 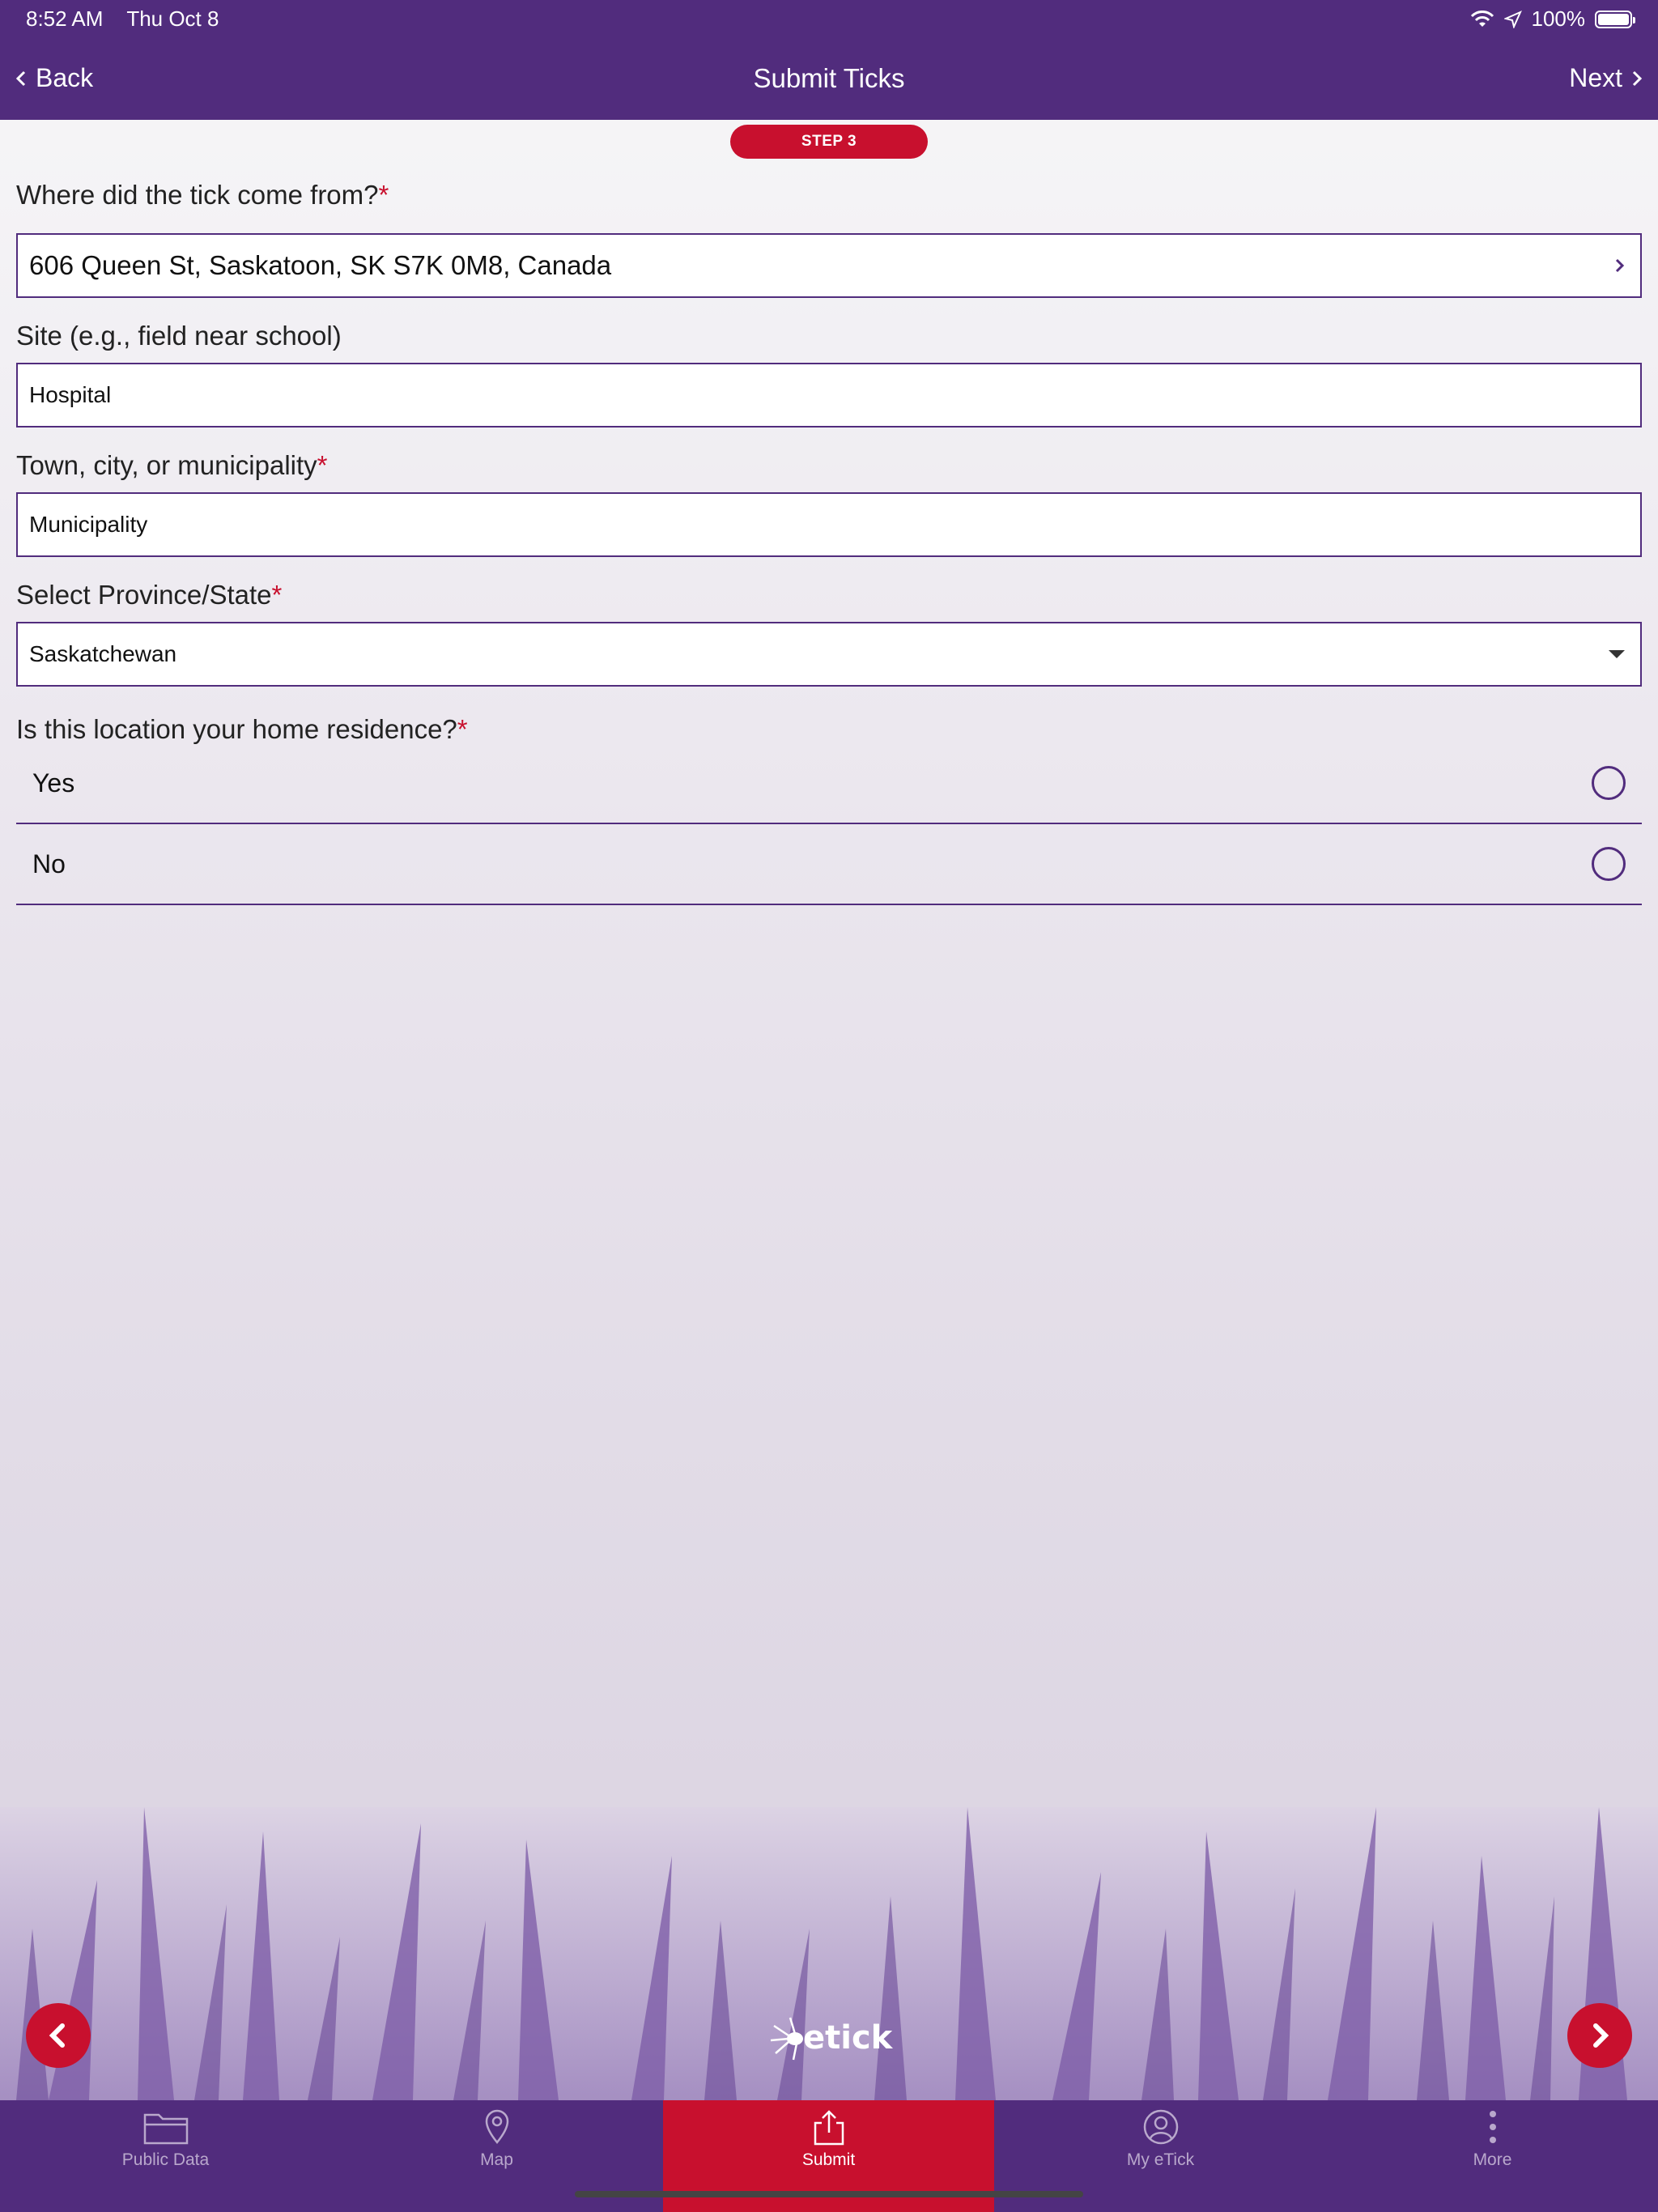 I want to click on more-vertical-icon, so click(x=1492, y=2127).